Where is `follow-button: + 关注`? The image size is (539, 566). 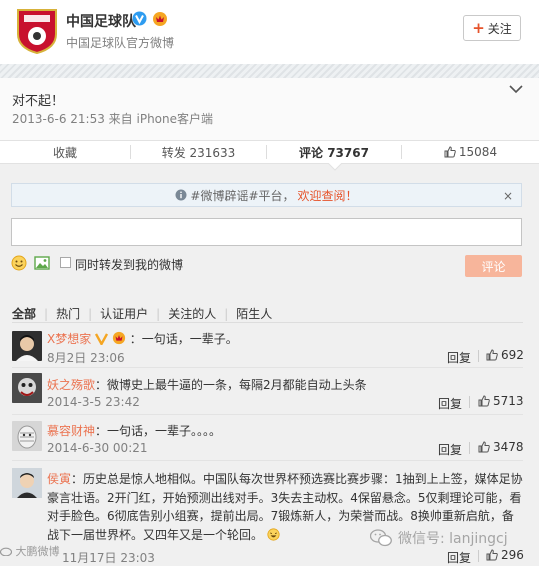
follow-button: + 关注 is located at coordinates (492, 28).